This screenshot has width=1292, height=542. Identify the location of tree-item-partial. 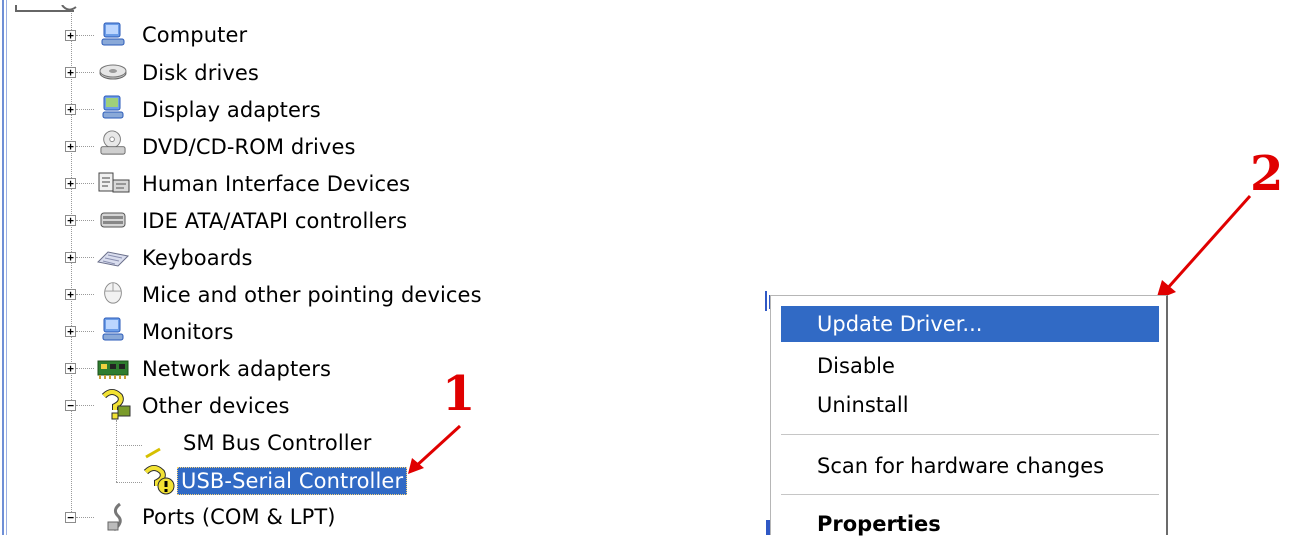
(49, 6).